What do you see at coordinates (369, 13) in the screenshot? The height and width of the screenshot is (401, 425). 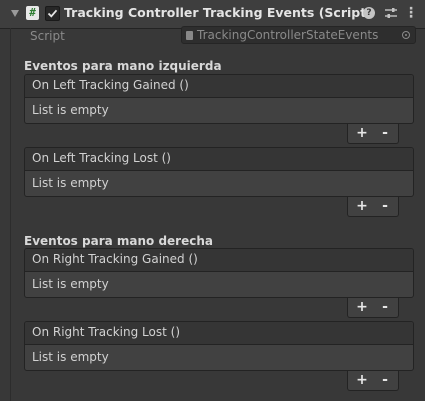 I see `help-icon: ?` at bounding box center [369, 13].